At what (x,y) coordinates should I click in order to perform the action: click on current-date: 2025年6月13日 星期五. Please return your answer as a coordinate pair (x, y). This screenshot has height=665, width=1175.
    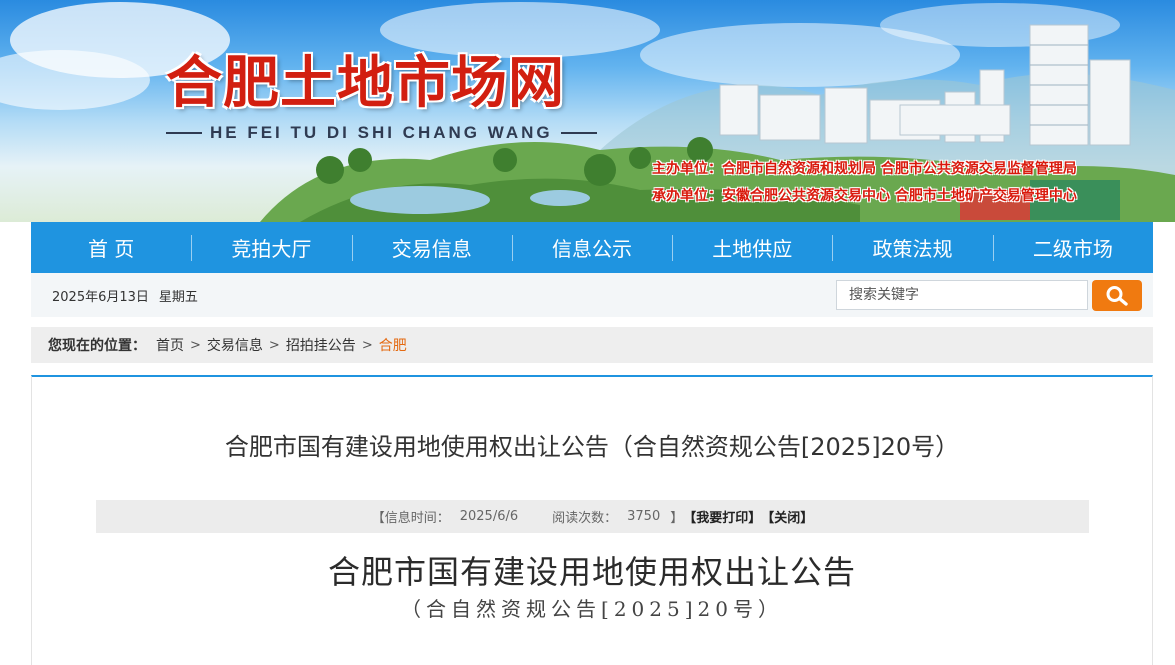
    Looking at the image, I should click on (125, 295).